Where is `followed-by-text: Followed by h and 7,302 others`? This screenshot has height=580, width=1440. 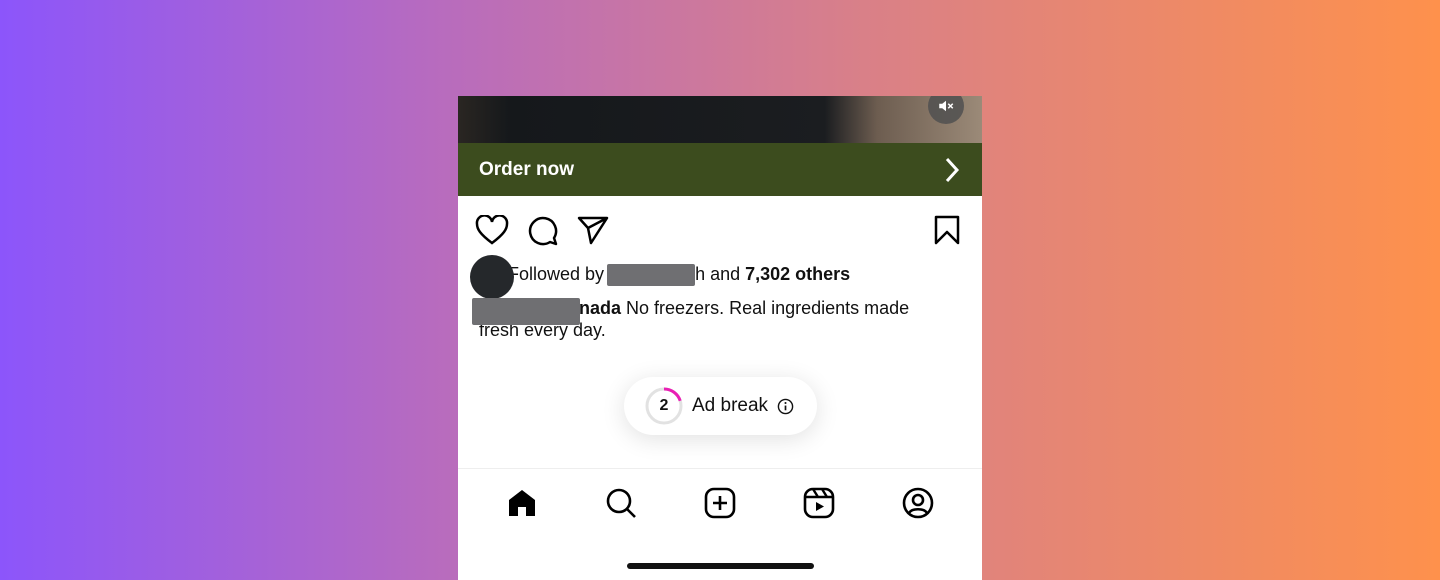 followed-by-text: Followed by h and 7,302 others is located at coordinates (679, 275).